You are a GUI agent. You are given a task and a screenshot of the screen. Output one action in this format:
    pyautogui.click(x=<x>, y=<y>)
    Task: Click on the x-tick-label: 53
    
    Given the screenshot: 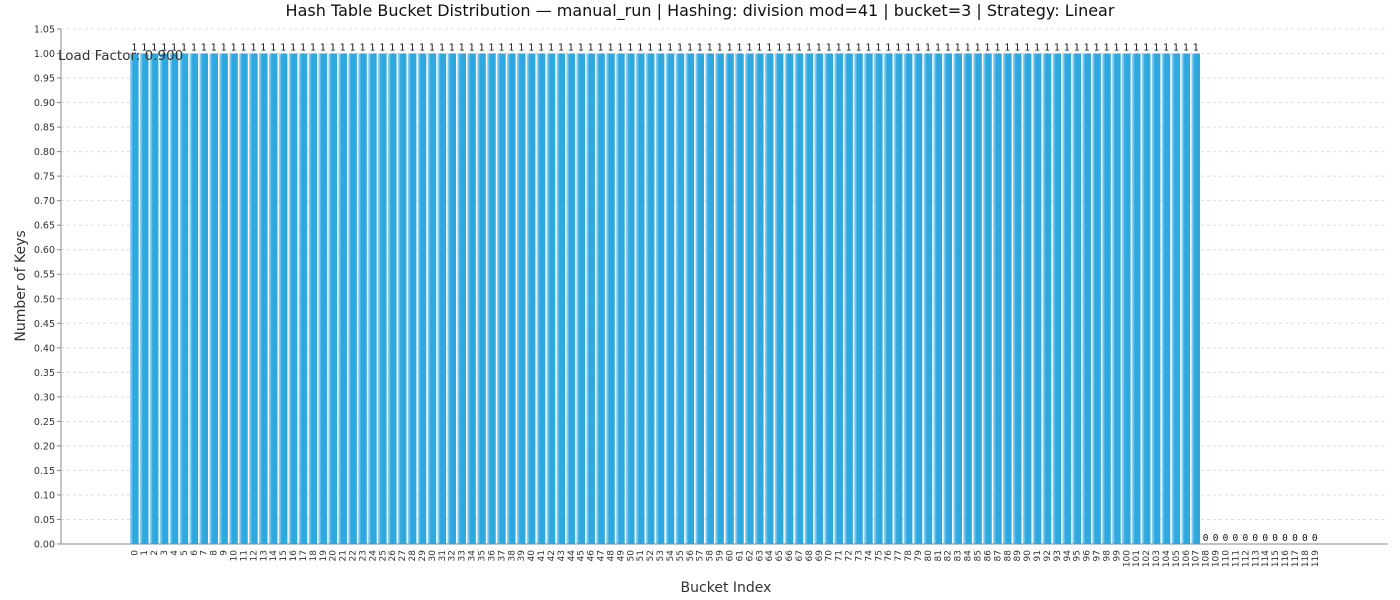 What is the action you would take?
    pyautogui.click(x=661, y=555)
    